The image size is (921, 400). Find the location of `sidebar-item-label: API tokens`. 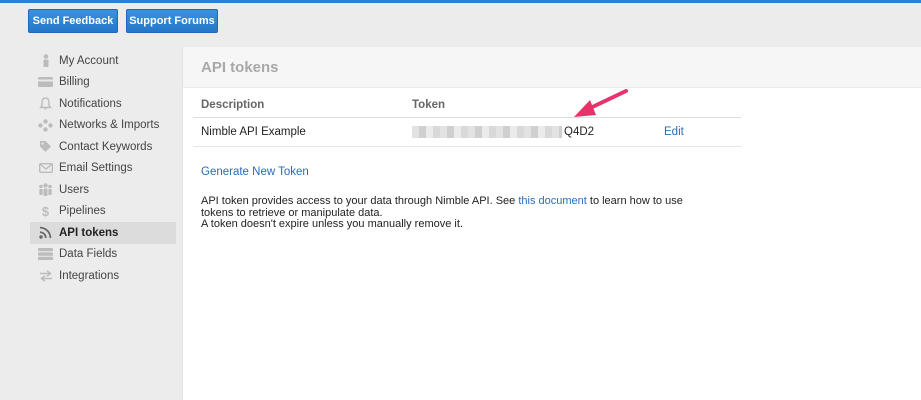

sidebar-item-label: API tokens is located at coordinates (89, 232).